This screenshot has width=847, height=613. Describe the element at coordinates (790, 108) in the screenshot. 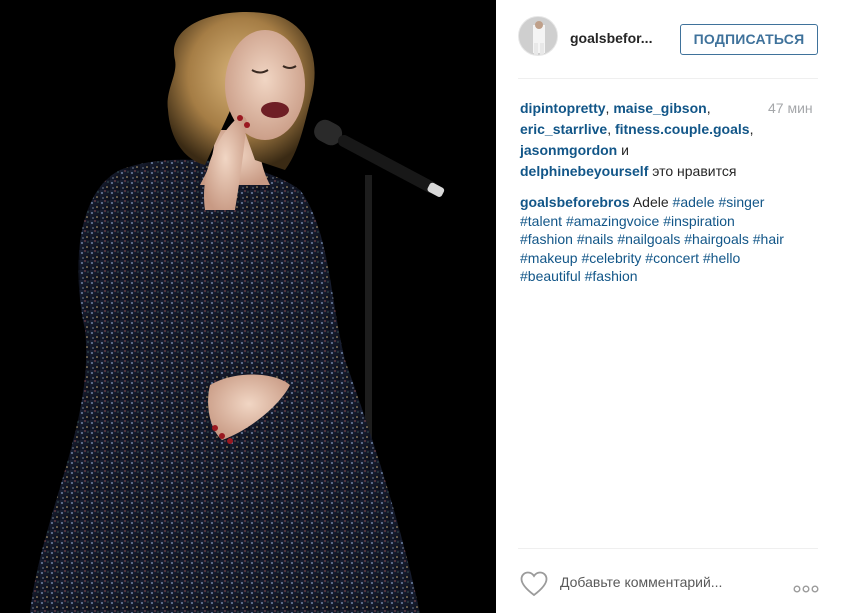

I see `post-time: 47 мин` at that location.